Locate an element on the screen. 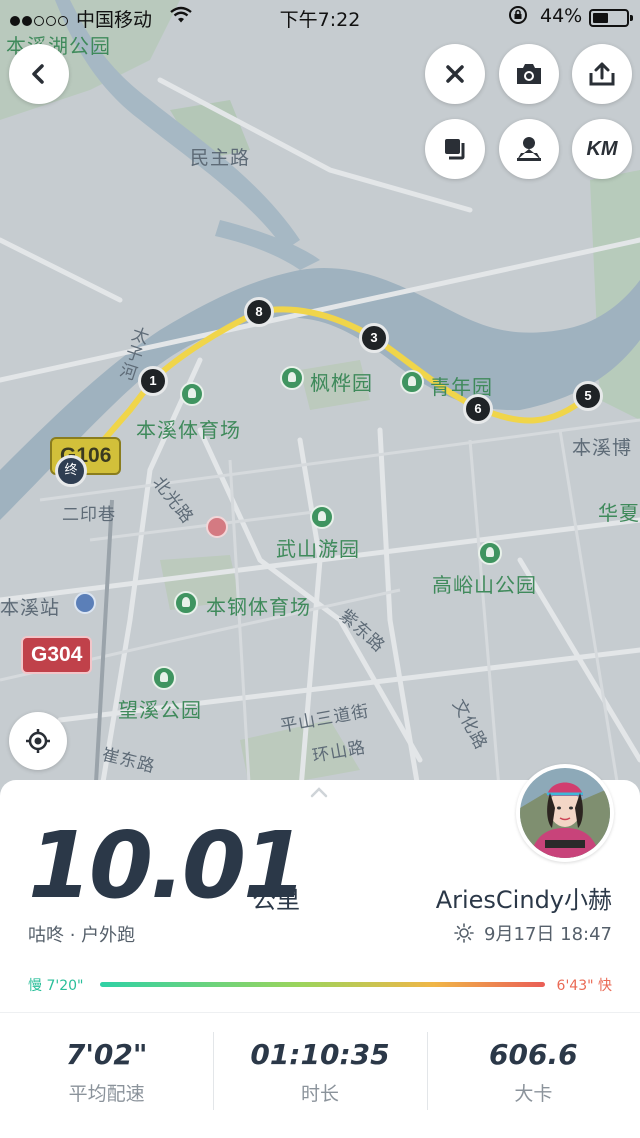 Image resolution: width=640 pixels, height=1138 pixels. close-icon is located at coordinates (455, 74).